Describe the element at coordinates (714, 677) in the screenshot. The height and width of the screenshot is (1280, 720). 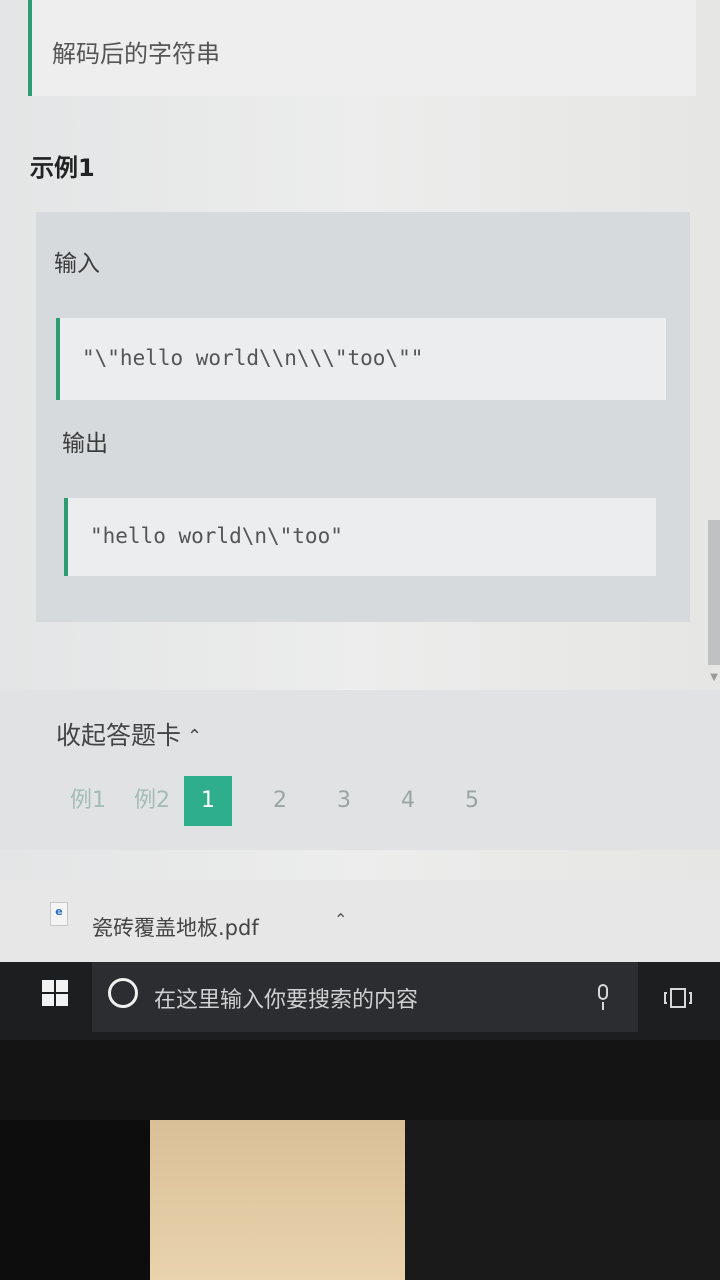
I see `scroll-down-arrow-icon: ▼` at that location.